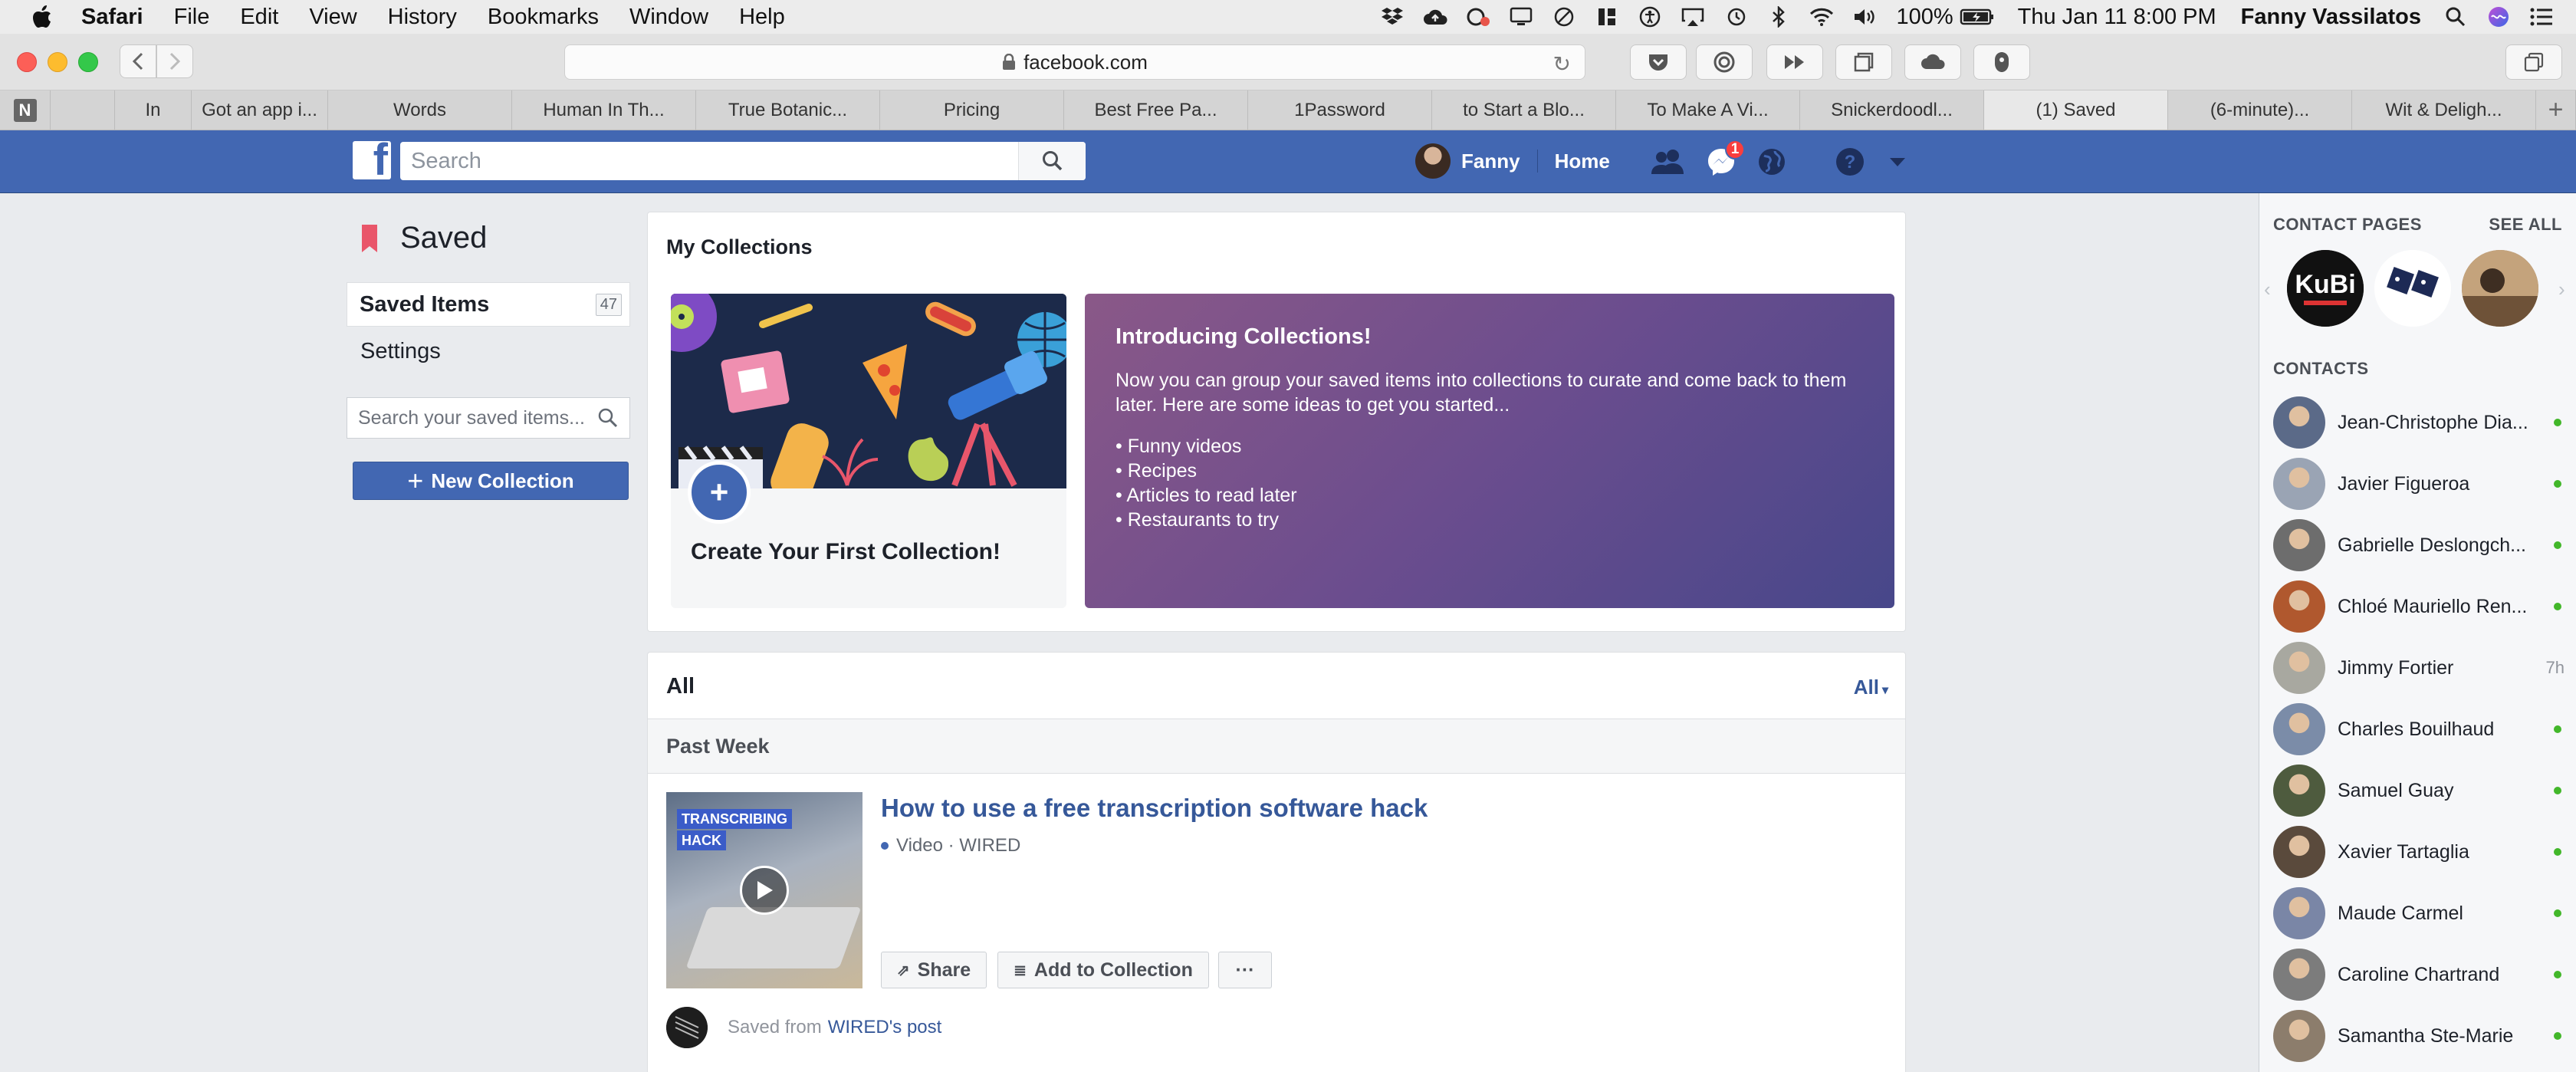  What do you see at coordinates (2419, 484) in the screenshot?
I see `contact-row: Javier Figueroa` at bounding box center [2419, 484].